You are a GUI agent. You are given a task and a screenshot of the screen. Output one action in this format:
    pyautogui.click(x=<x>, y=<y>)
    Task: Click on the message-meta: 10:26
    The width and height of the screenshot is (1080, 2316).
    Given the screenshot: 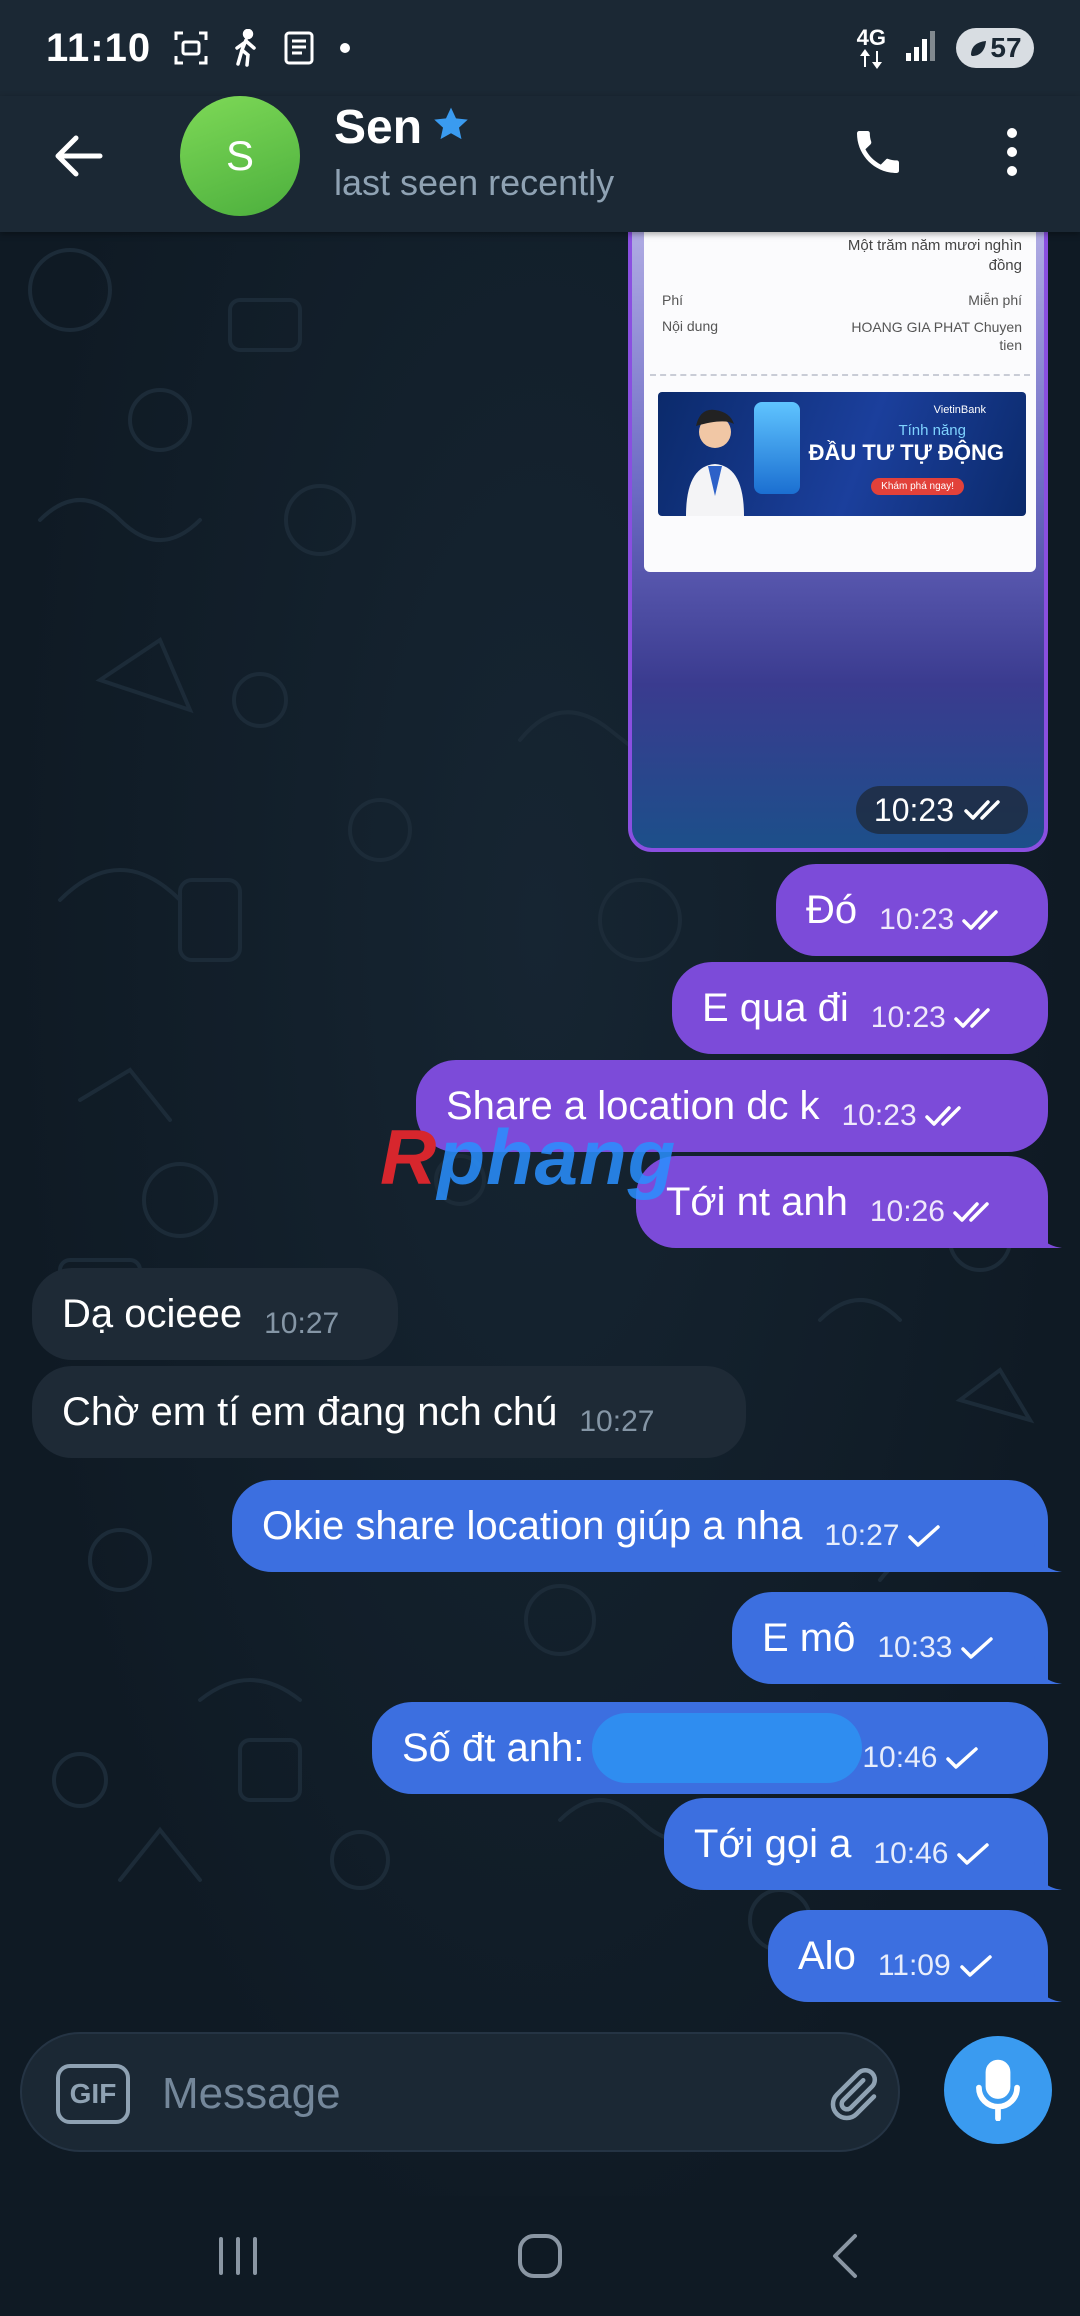 What is the action you would take?
    pyautogui.click(x=947, y=1212)
    